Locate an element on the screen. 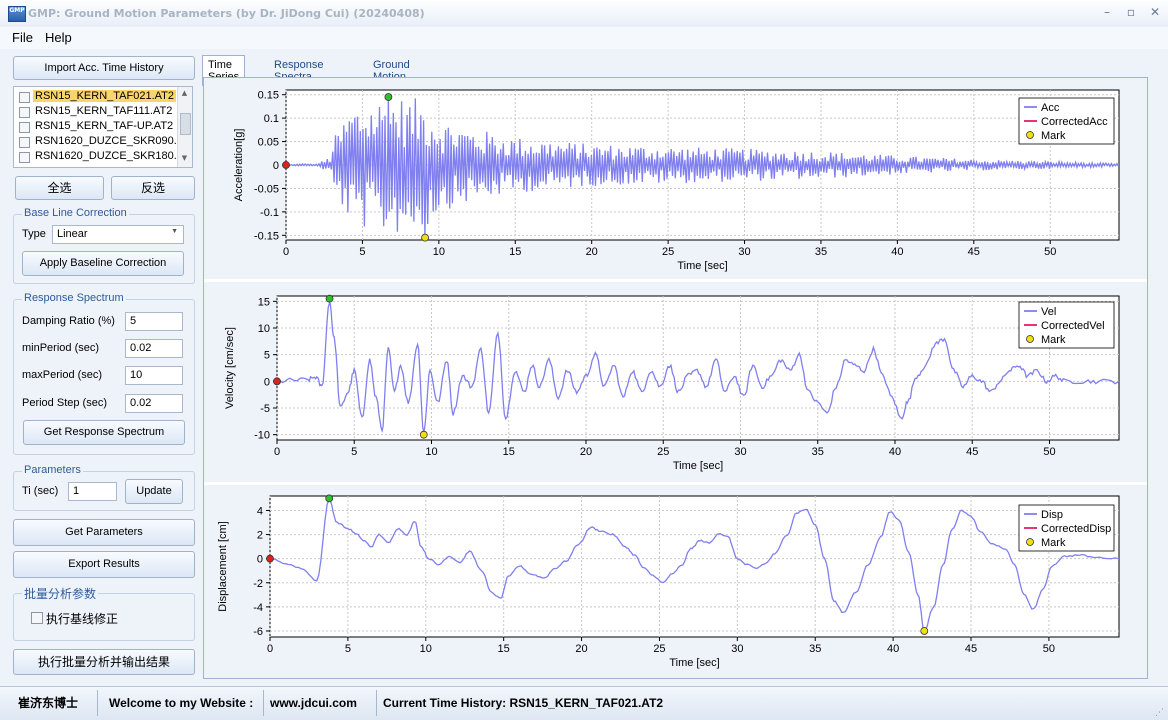 The height and width of the screenshot is (720, 1168). y-tick-label: -0.1 is located at coordinates (269, 213).